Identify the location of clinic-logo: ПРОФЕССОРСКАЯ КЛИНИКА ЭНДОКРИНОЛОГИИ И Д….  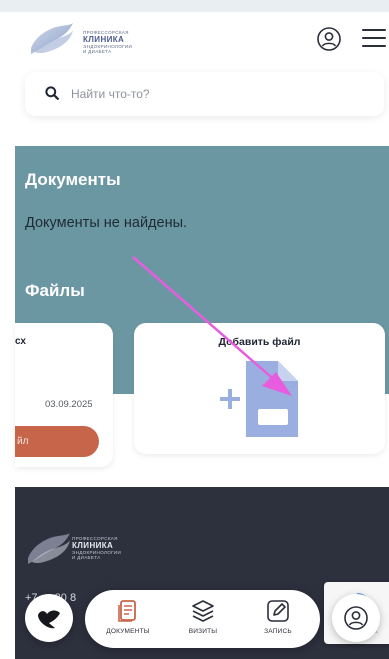
(100, 39).